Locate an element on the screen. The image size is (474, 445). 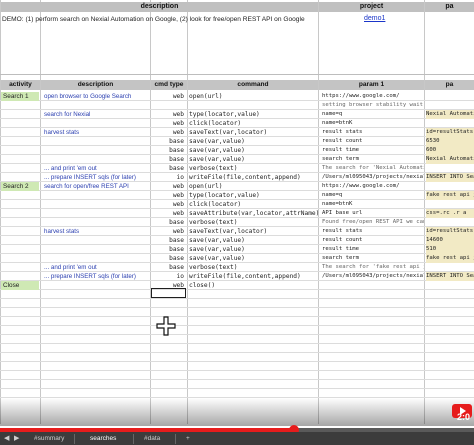
row-param1-cell: API base url is located at coordinates (373, 213).